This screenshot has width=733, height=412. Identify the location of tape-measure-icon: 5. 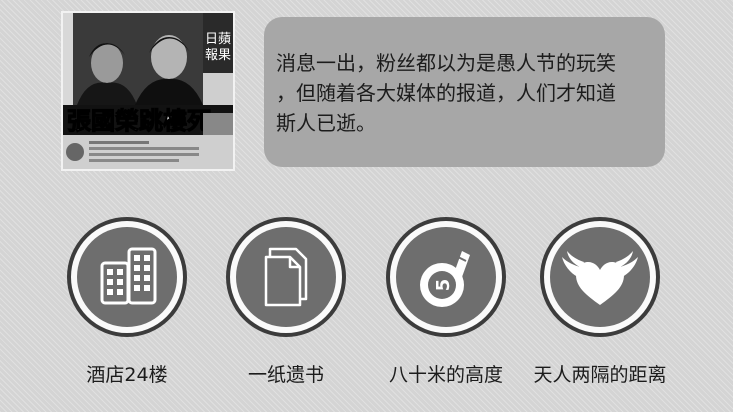
(446, 277).